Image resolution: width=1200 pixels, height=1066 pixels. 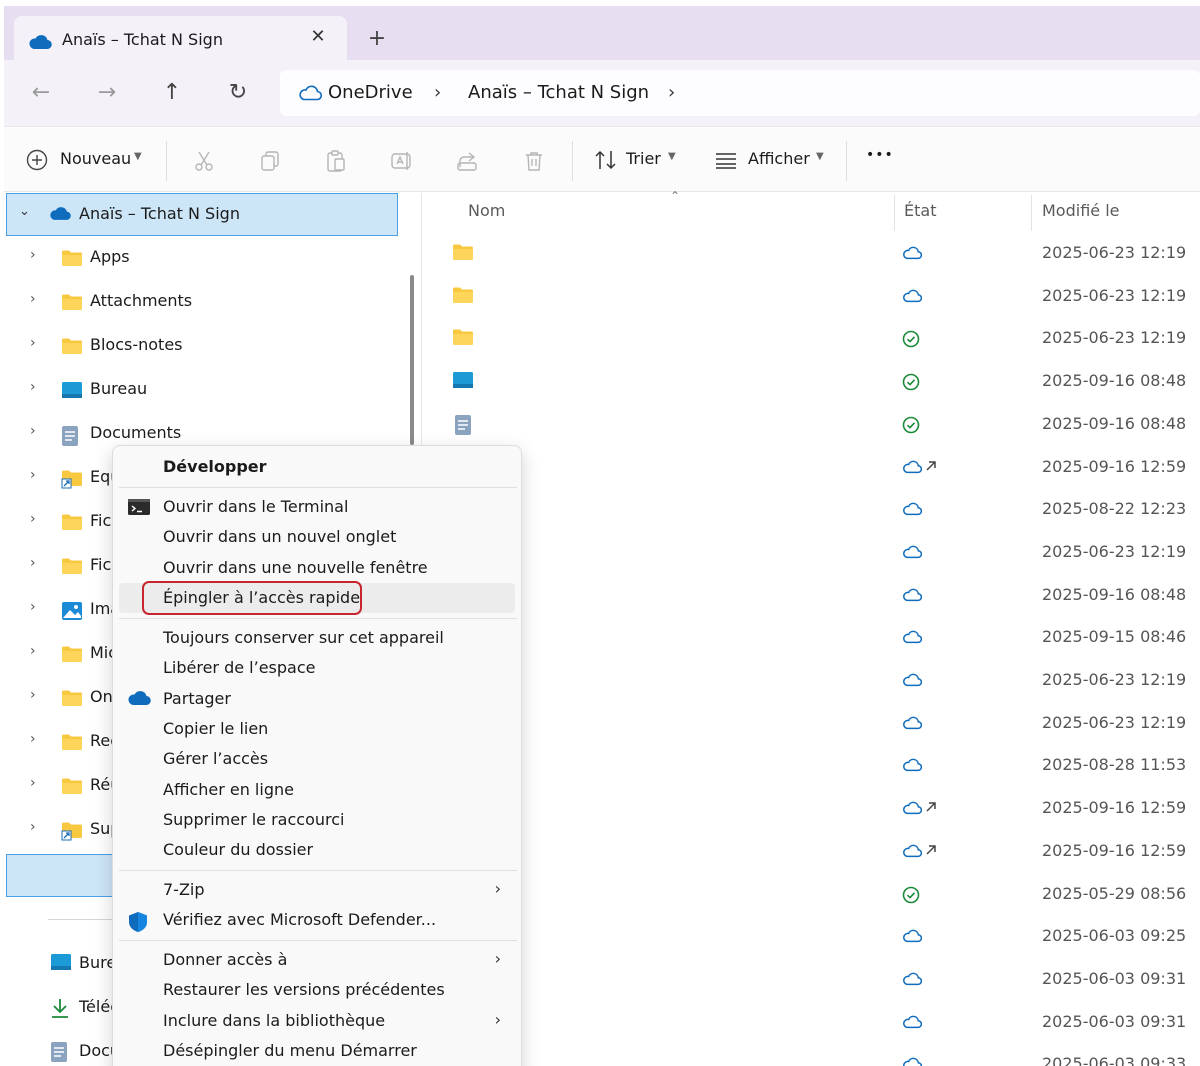 I want to click on quick-access-item-documents: Docu, so click(x=62, y=1049).